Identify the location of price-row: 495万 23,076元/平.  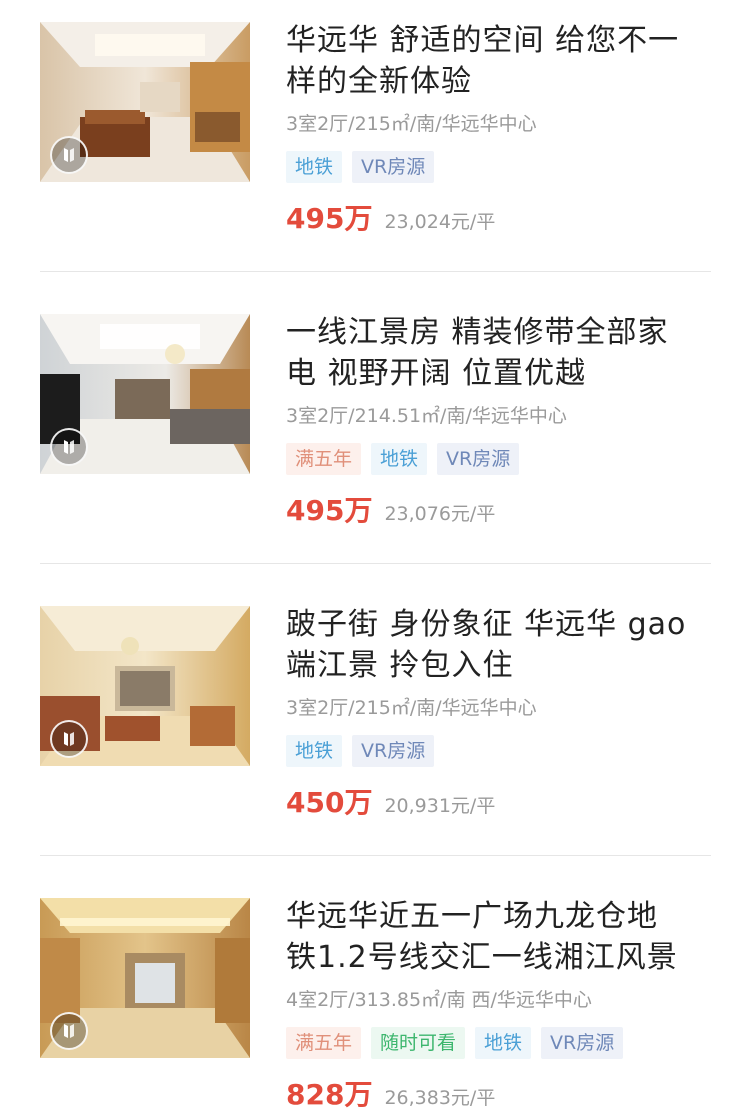
(501, 508).